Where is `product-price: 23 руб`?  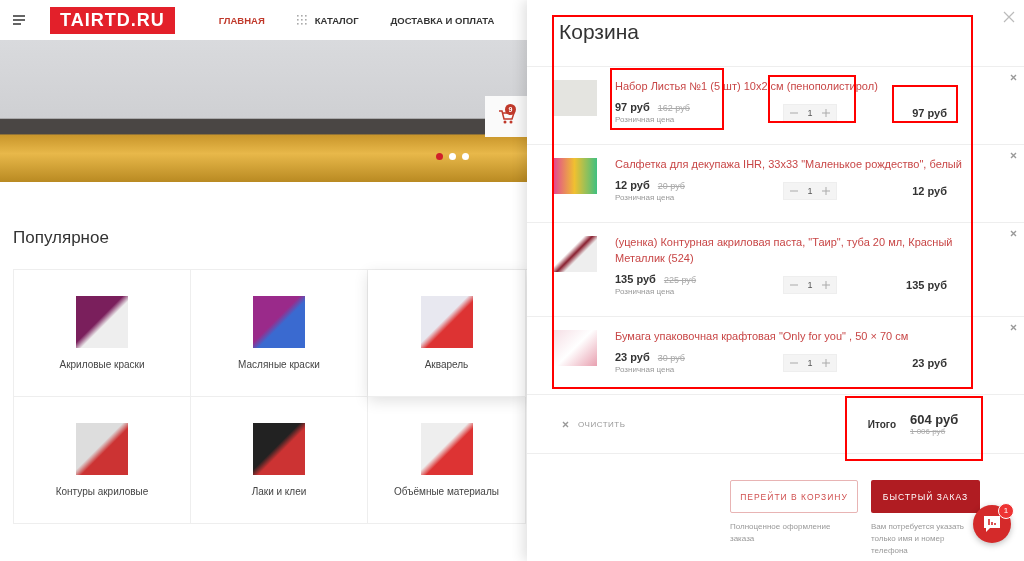
product-price: 23 руб is located at coordinates (632, 357).